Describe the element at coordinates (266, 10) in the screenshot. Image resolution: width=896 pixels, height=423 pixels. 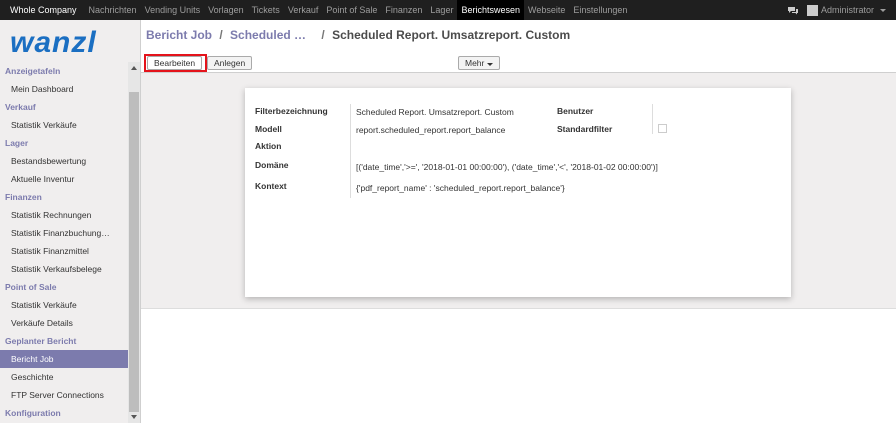
I see `top-menu-item: Tickets` at that location.